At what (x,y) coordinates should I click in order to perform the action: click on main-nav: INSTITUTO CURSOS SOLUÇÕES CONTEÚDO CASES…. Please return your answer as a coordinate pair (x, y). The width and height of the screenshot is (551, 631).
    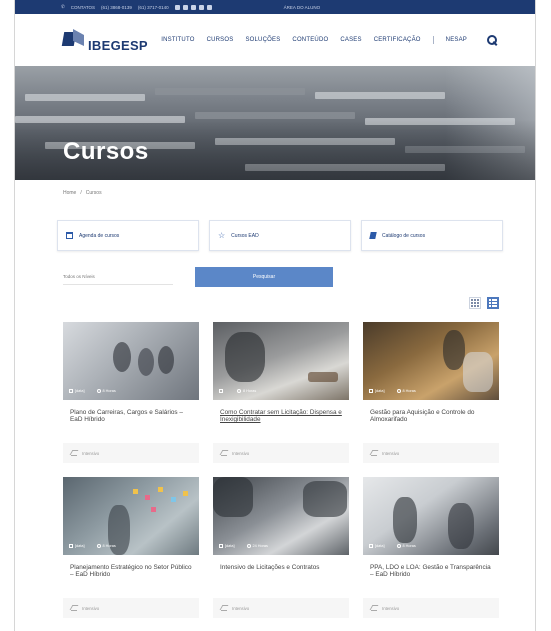
    Looking at the image, I should click on (329, 40).